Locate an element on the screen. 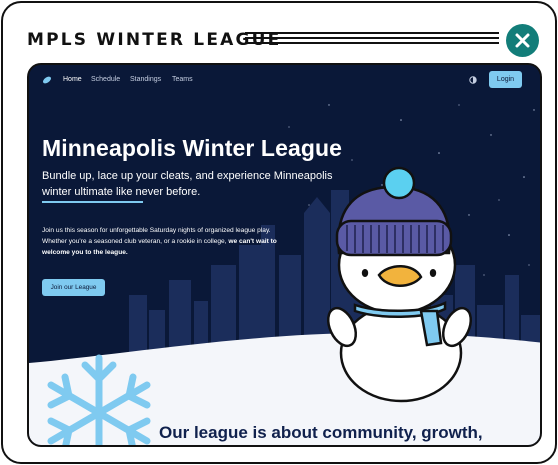 This screenshot has width=558, height=465. hero-divider is located at coordinates (92, 202).